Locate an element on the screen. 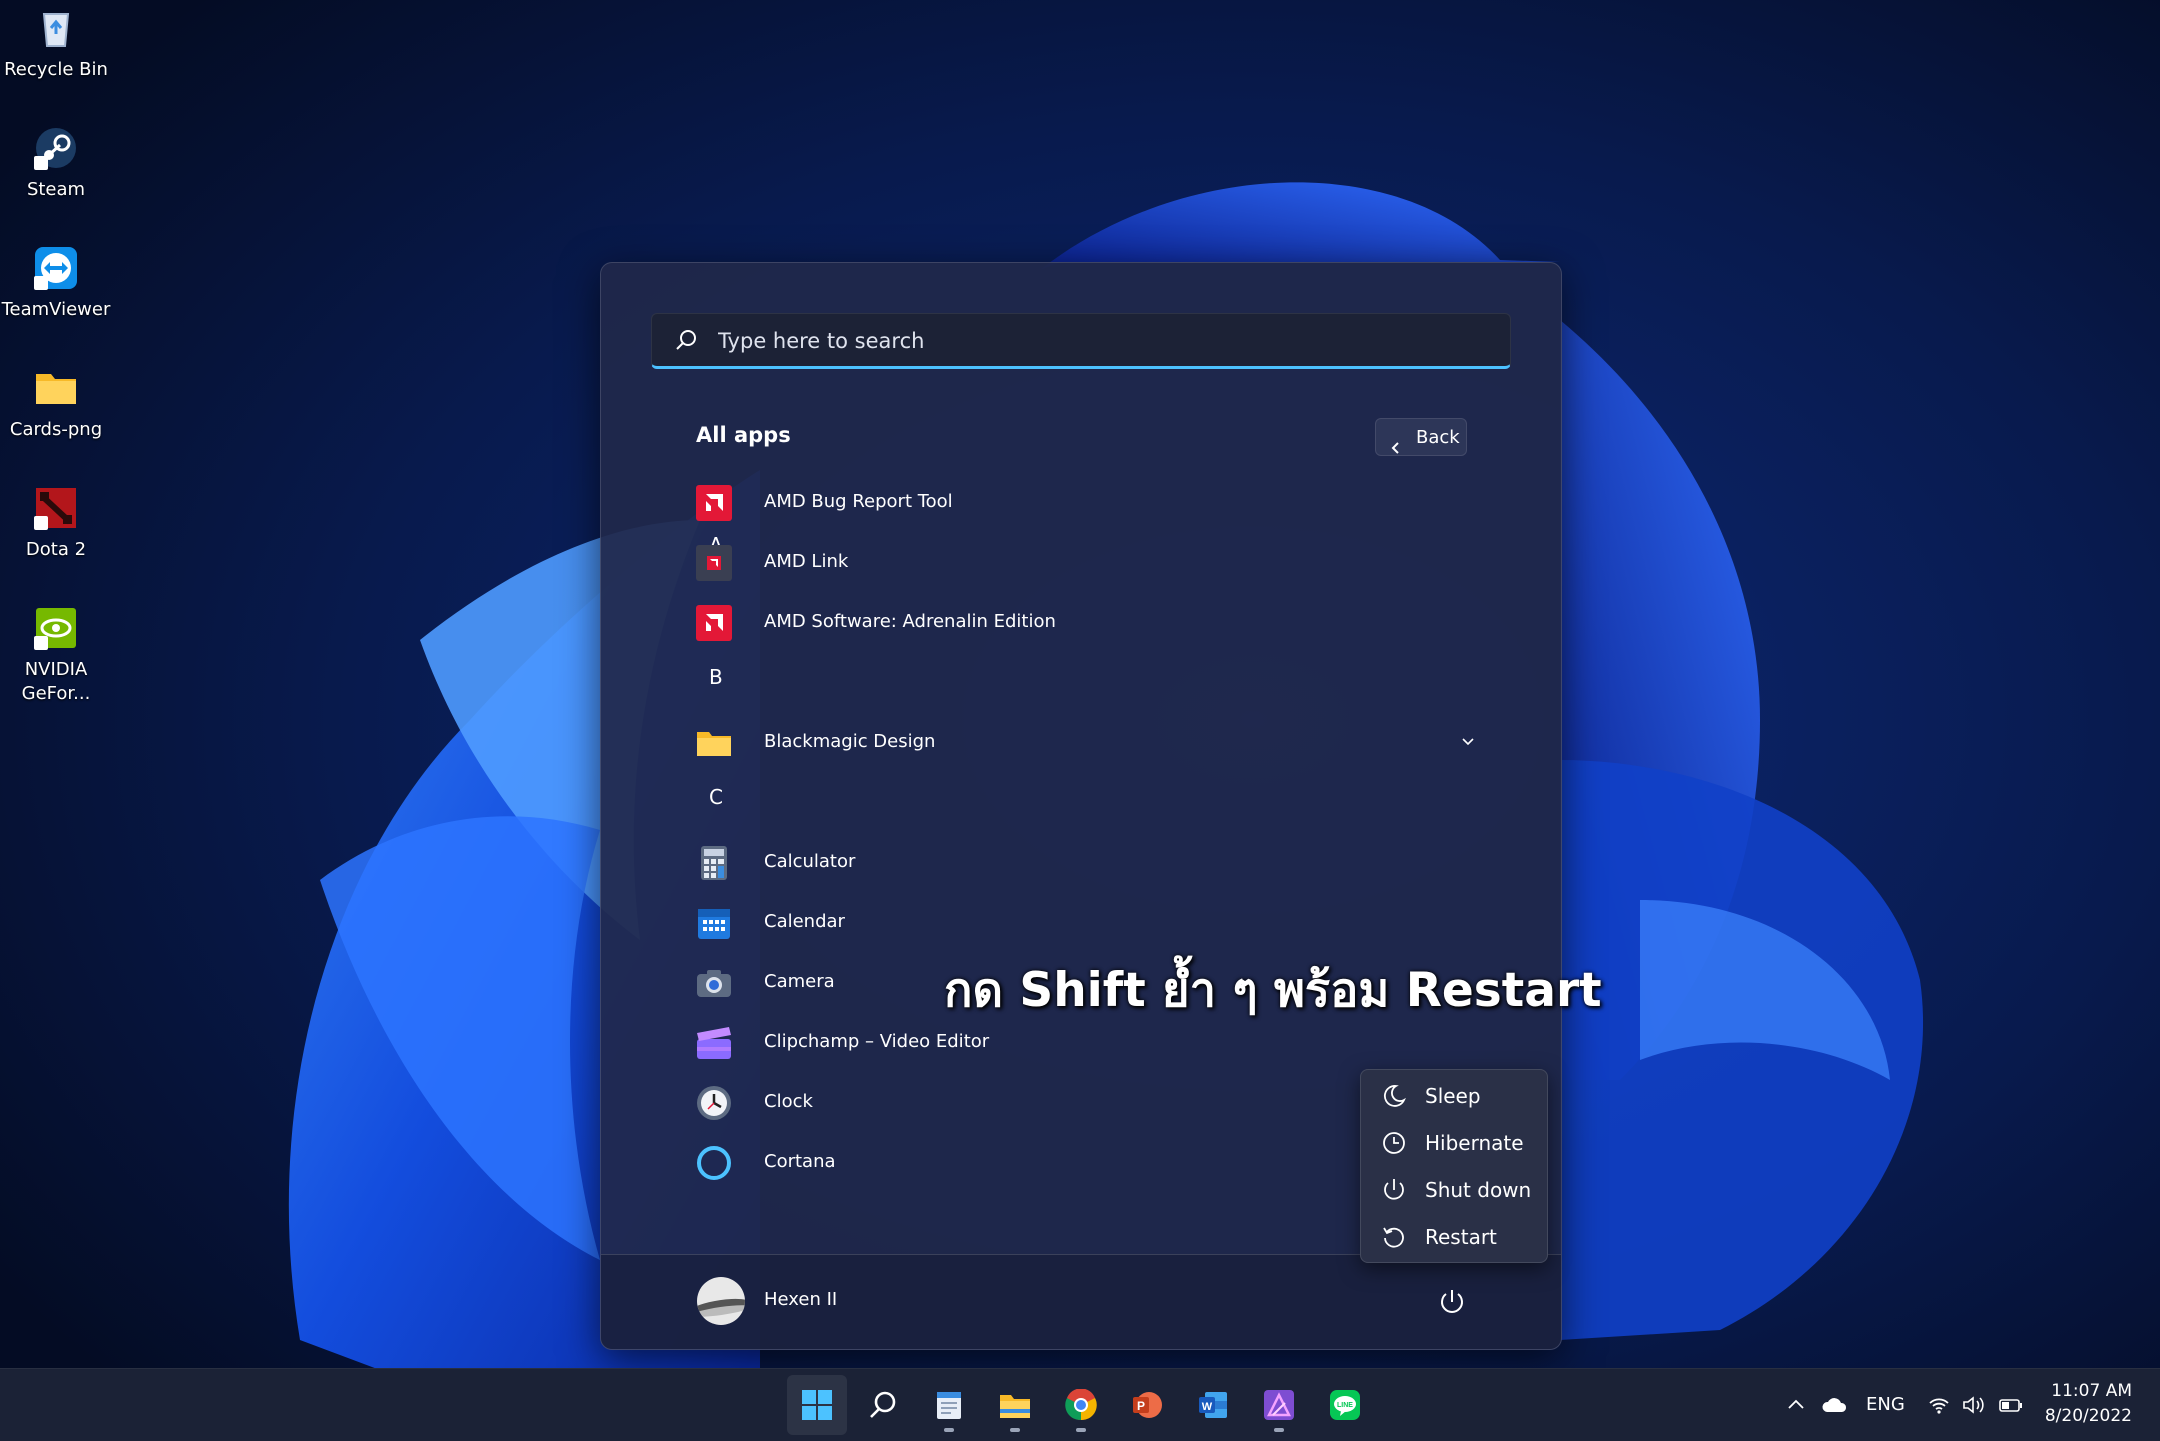 The height and width of the screenshot is (1441, 2160). search-input is located at coordinates (1098, 341).